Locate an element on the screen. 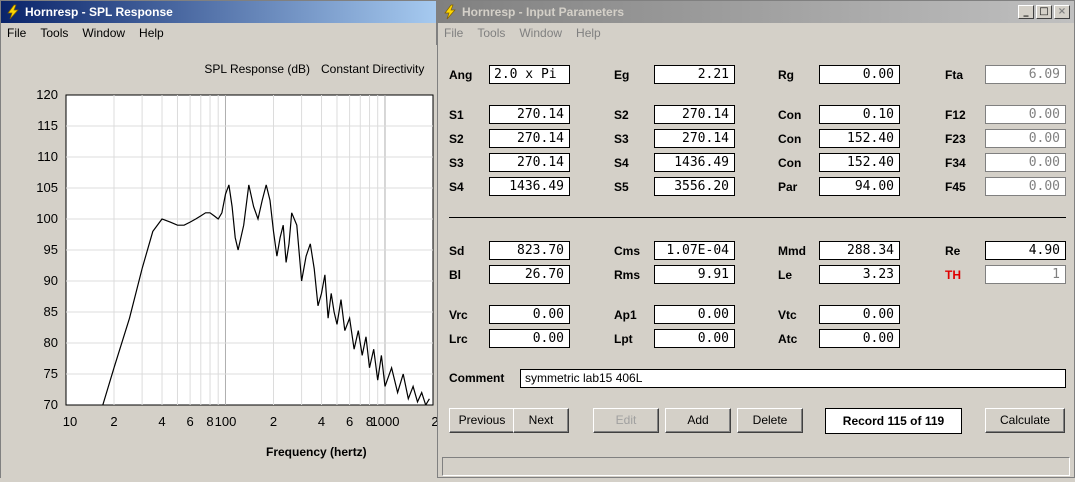  y-tick-label: 115 is located at coordinates (47, 125).